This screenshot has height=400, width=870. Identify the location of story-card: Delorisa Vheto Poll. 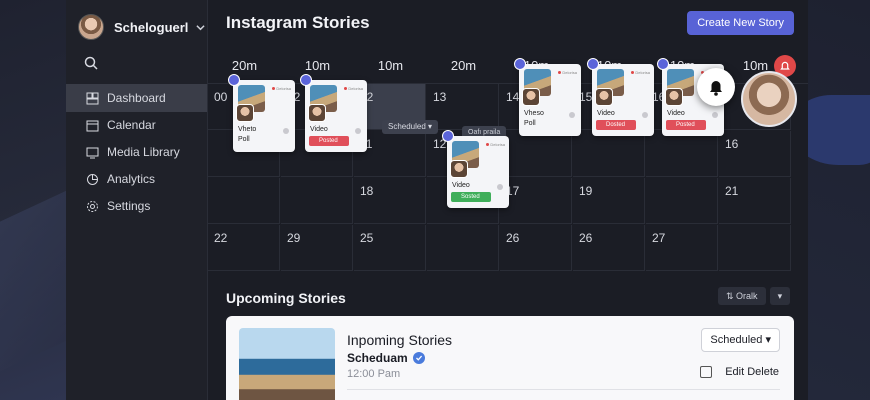
(264, 116).